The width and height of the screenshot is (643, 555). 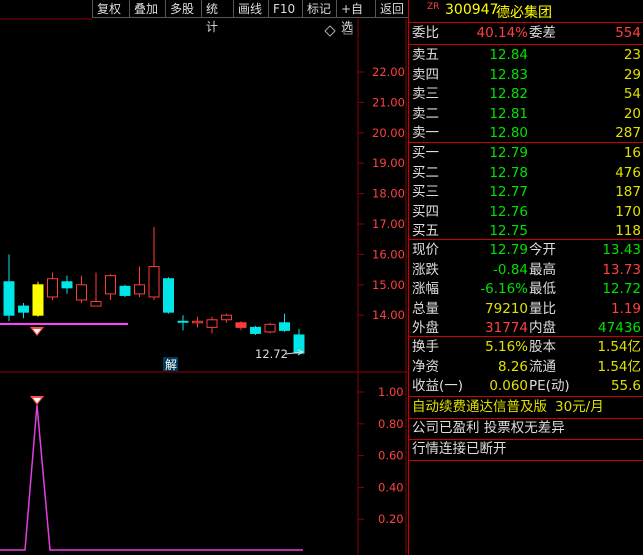 What do you see at coordinates (526, 33) in the screenshot?
I see `weibi-row: 委比 40.14% 委差 554` at bounding box center [526, 33].